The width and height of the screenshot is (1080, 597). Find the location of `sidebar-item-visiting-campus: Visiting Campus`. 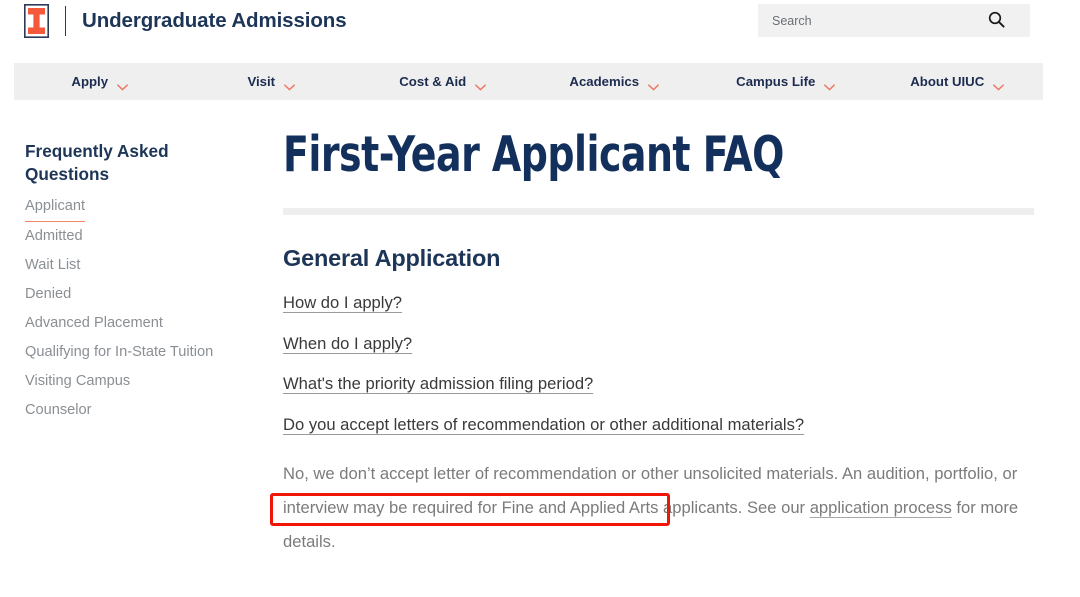

sidebar-item-visiting-campus: Visiting Campus is located at coordinates (77, 381).